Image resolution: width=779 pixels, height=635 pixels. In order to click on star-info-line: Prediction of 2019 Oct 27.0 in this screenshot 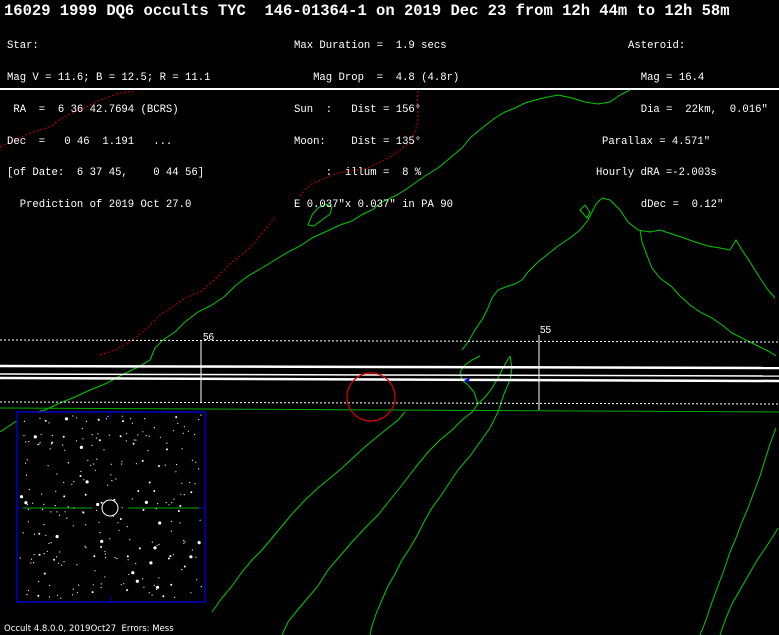, I will do `click(99, 205)`.